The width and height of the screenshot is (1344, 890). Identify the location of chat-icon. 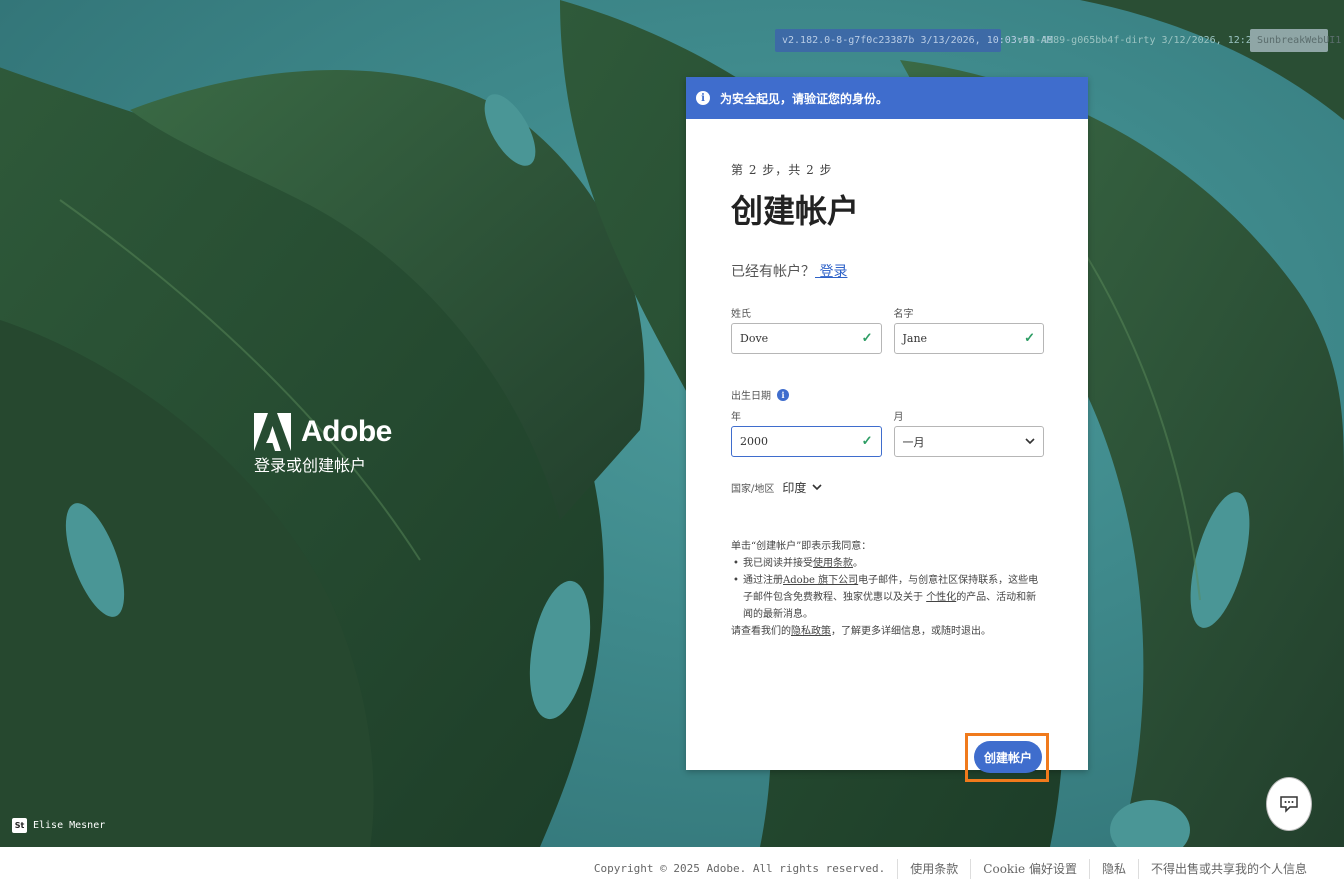
(1289, 804).